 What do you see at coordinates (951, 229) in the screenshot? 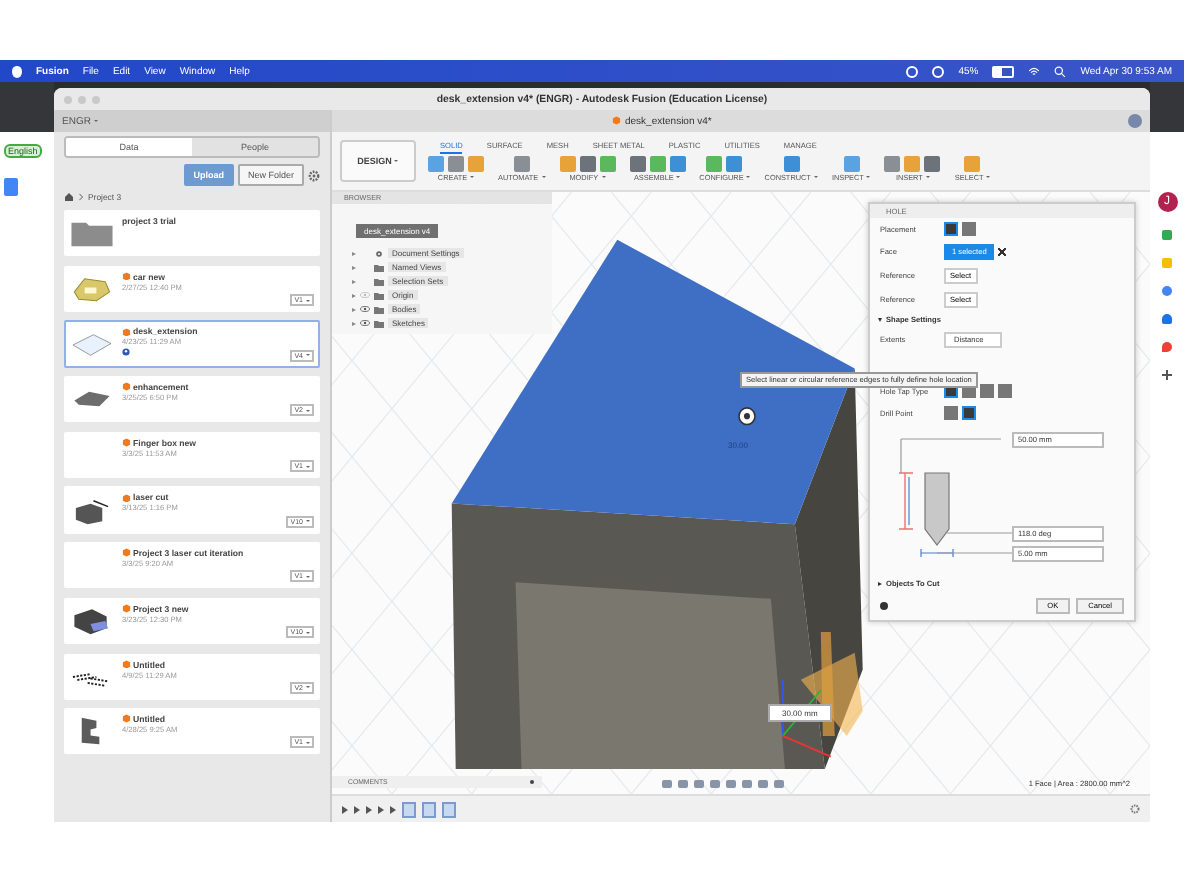
I see `single-hole-icon` at bounding box center [951, 229].